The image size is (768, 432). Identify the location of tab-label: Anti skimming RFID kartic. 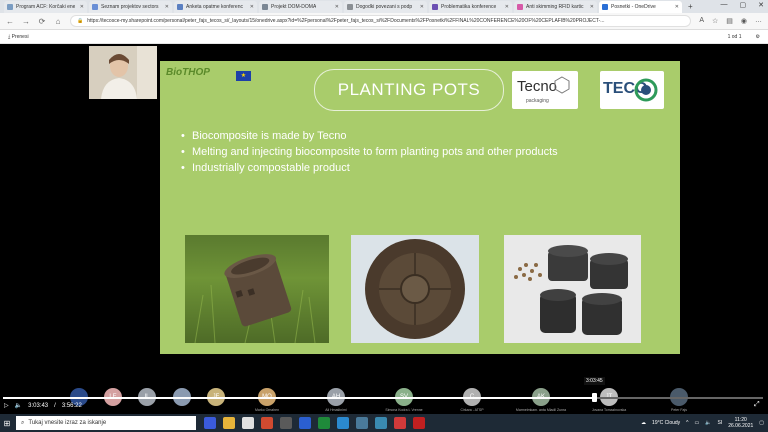
(555, 6).